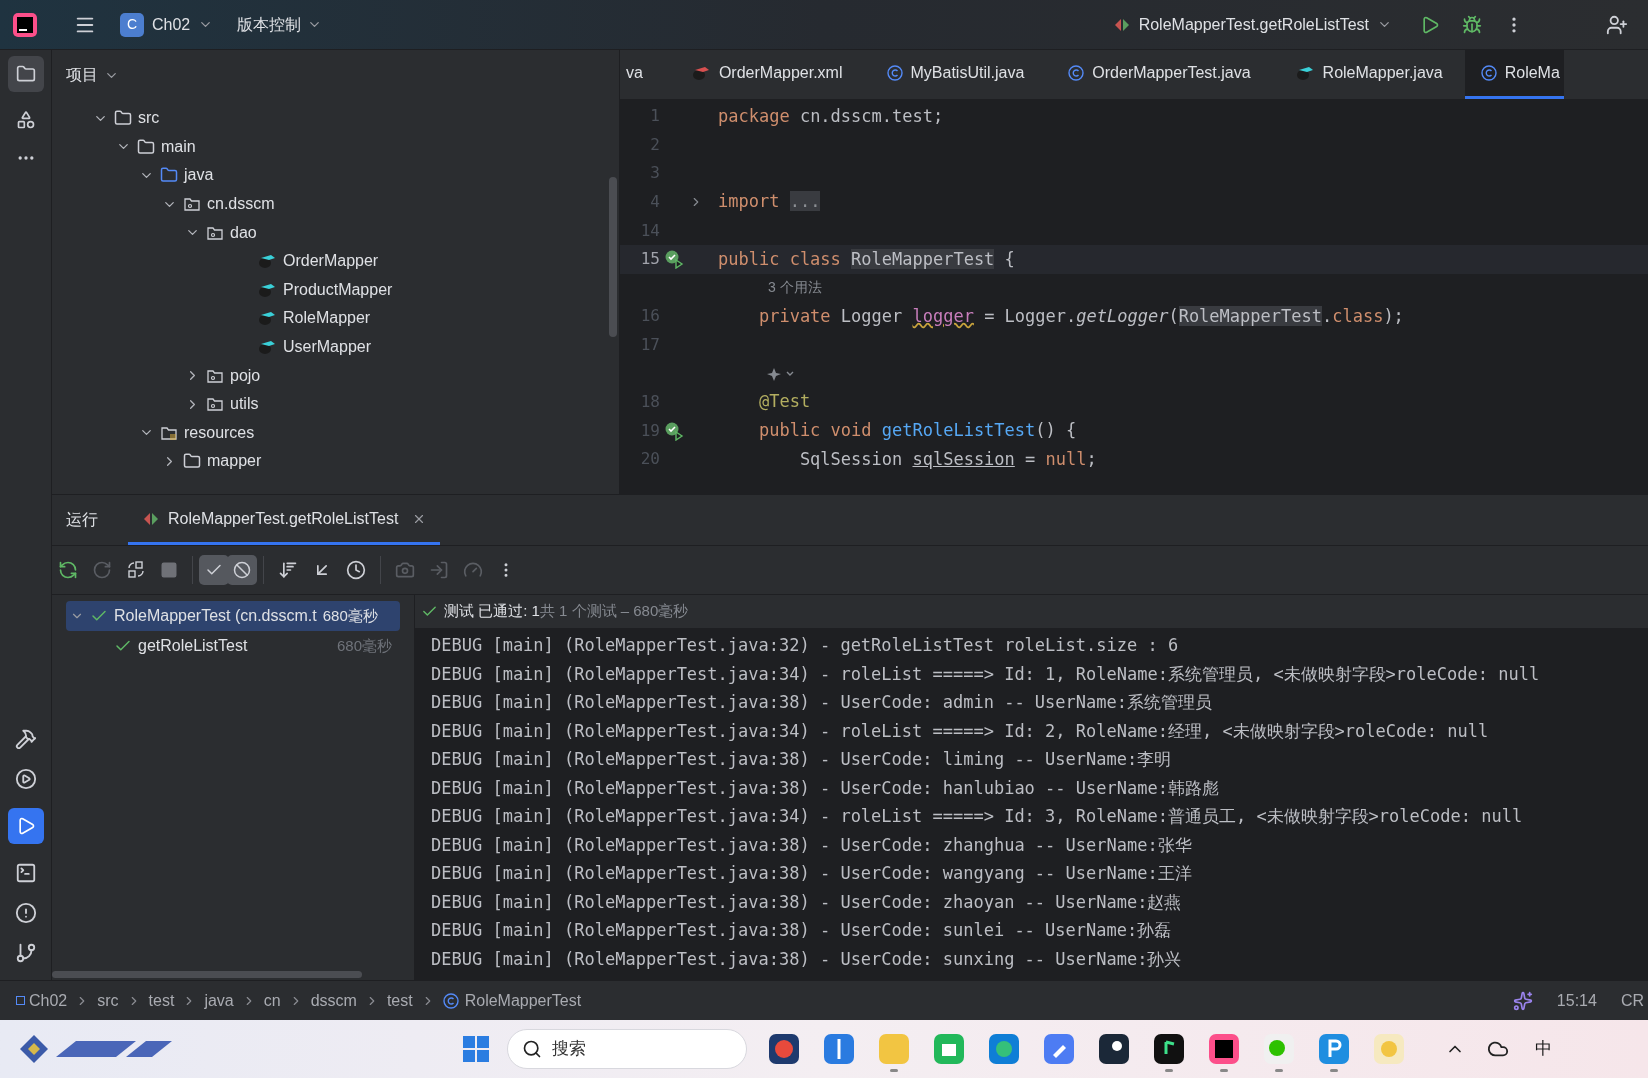  I want to click on tree-item: RoleMapper, so click(327, 318).